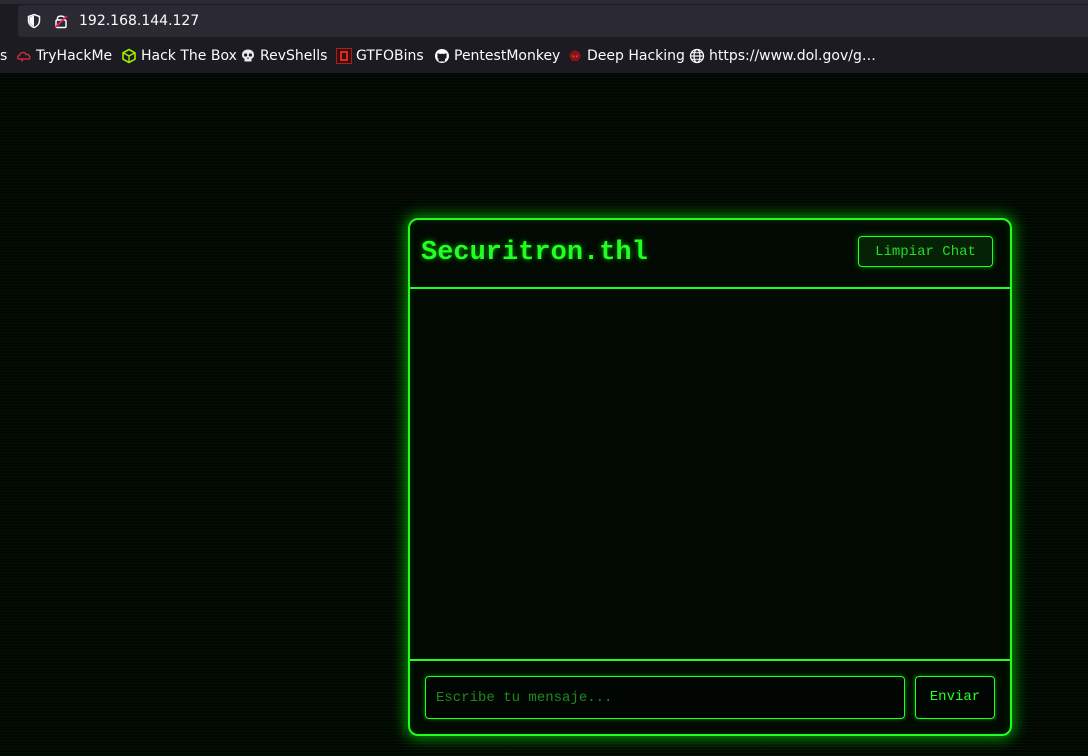 The width and height of the screenshot is (1088, 756). What do you see at coordinates (553, 21) in the screenshot?
I see `url-bar: 192.168.144.127` at bounding box center [553, 21].